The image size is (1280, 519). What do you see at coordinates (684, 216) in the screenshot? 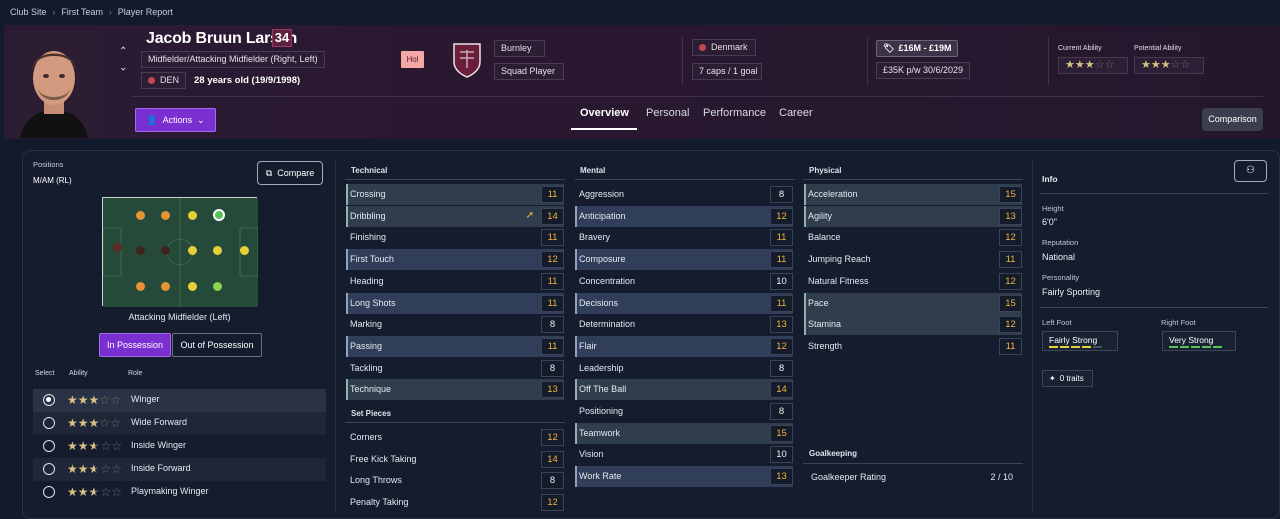
I see `attribute-row: Anticipation 12` at bounding box center [684, 216].